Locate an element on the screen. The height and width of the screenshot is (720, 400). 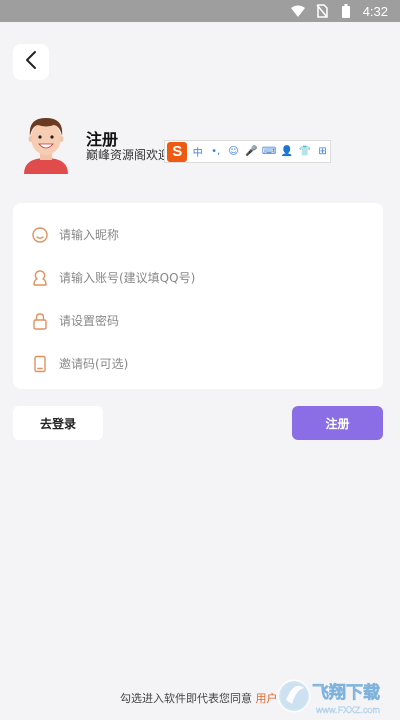
shirt-icon: 👕 is located at coordinates (304, 151).